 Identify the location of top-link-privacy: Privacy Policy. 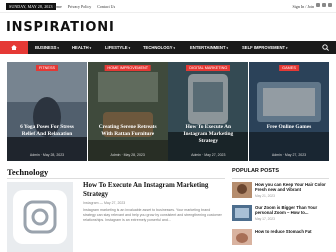
(79, 6).